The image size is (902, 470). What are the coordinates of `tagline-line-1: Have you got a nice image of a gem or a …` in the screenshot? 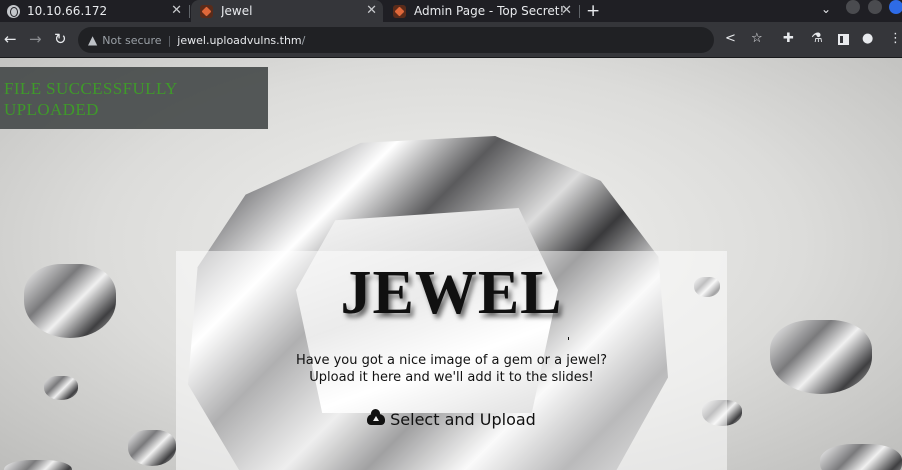 It's located at (451, 360).